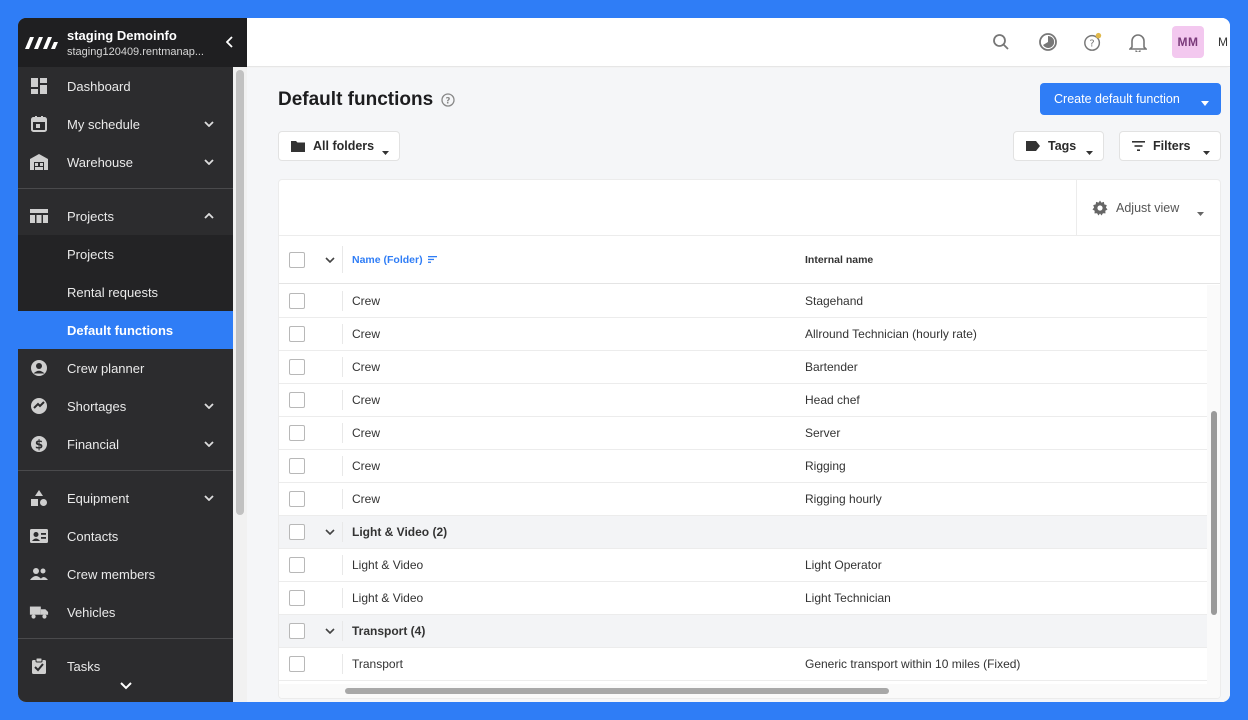 The image size is (1248, 720). What do you see at coordinates (125, 86) in the screenshot?
I see `sidebar-item-dashboard: Dashboard` at bounding box center [125, 86].